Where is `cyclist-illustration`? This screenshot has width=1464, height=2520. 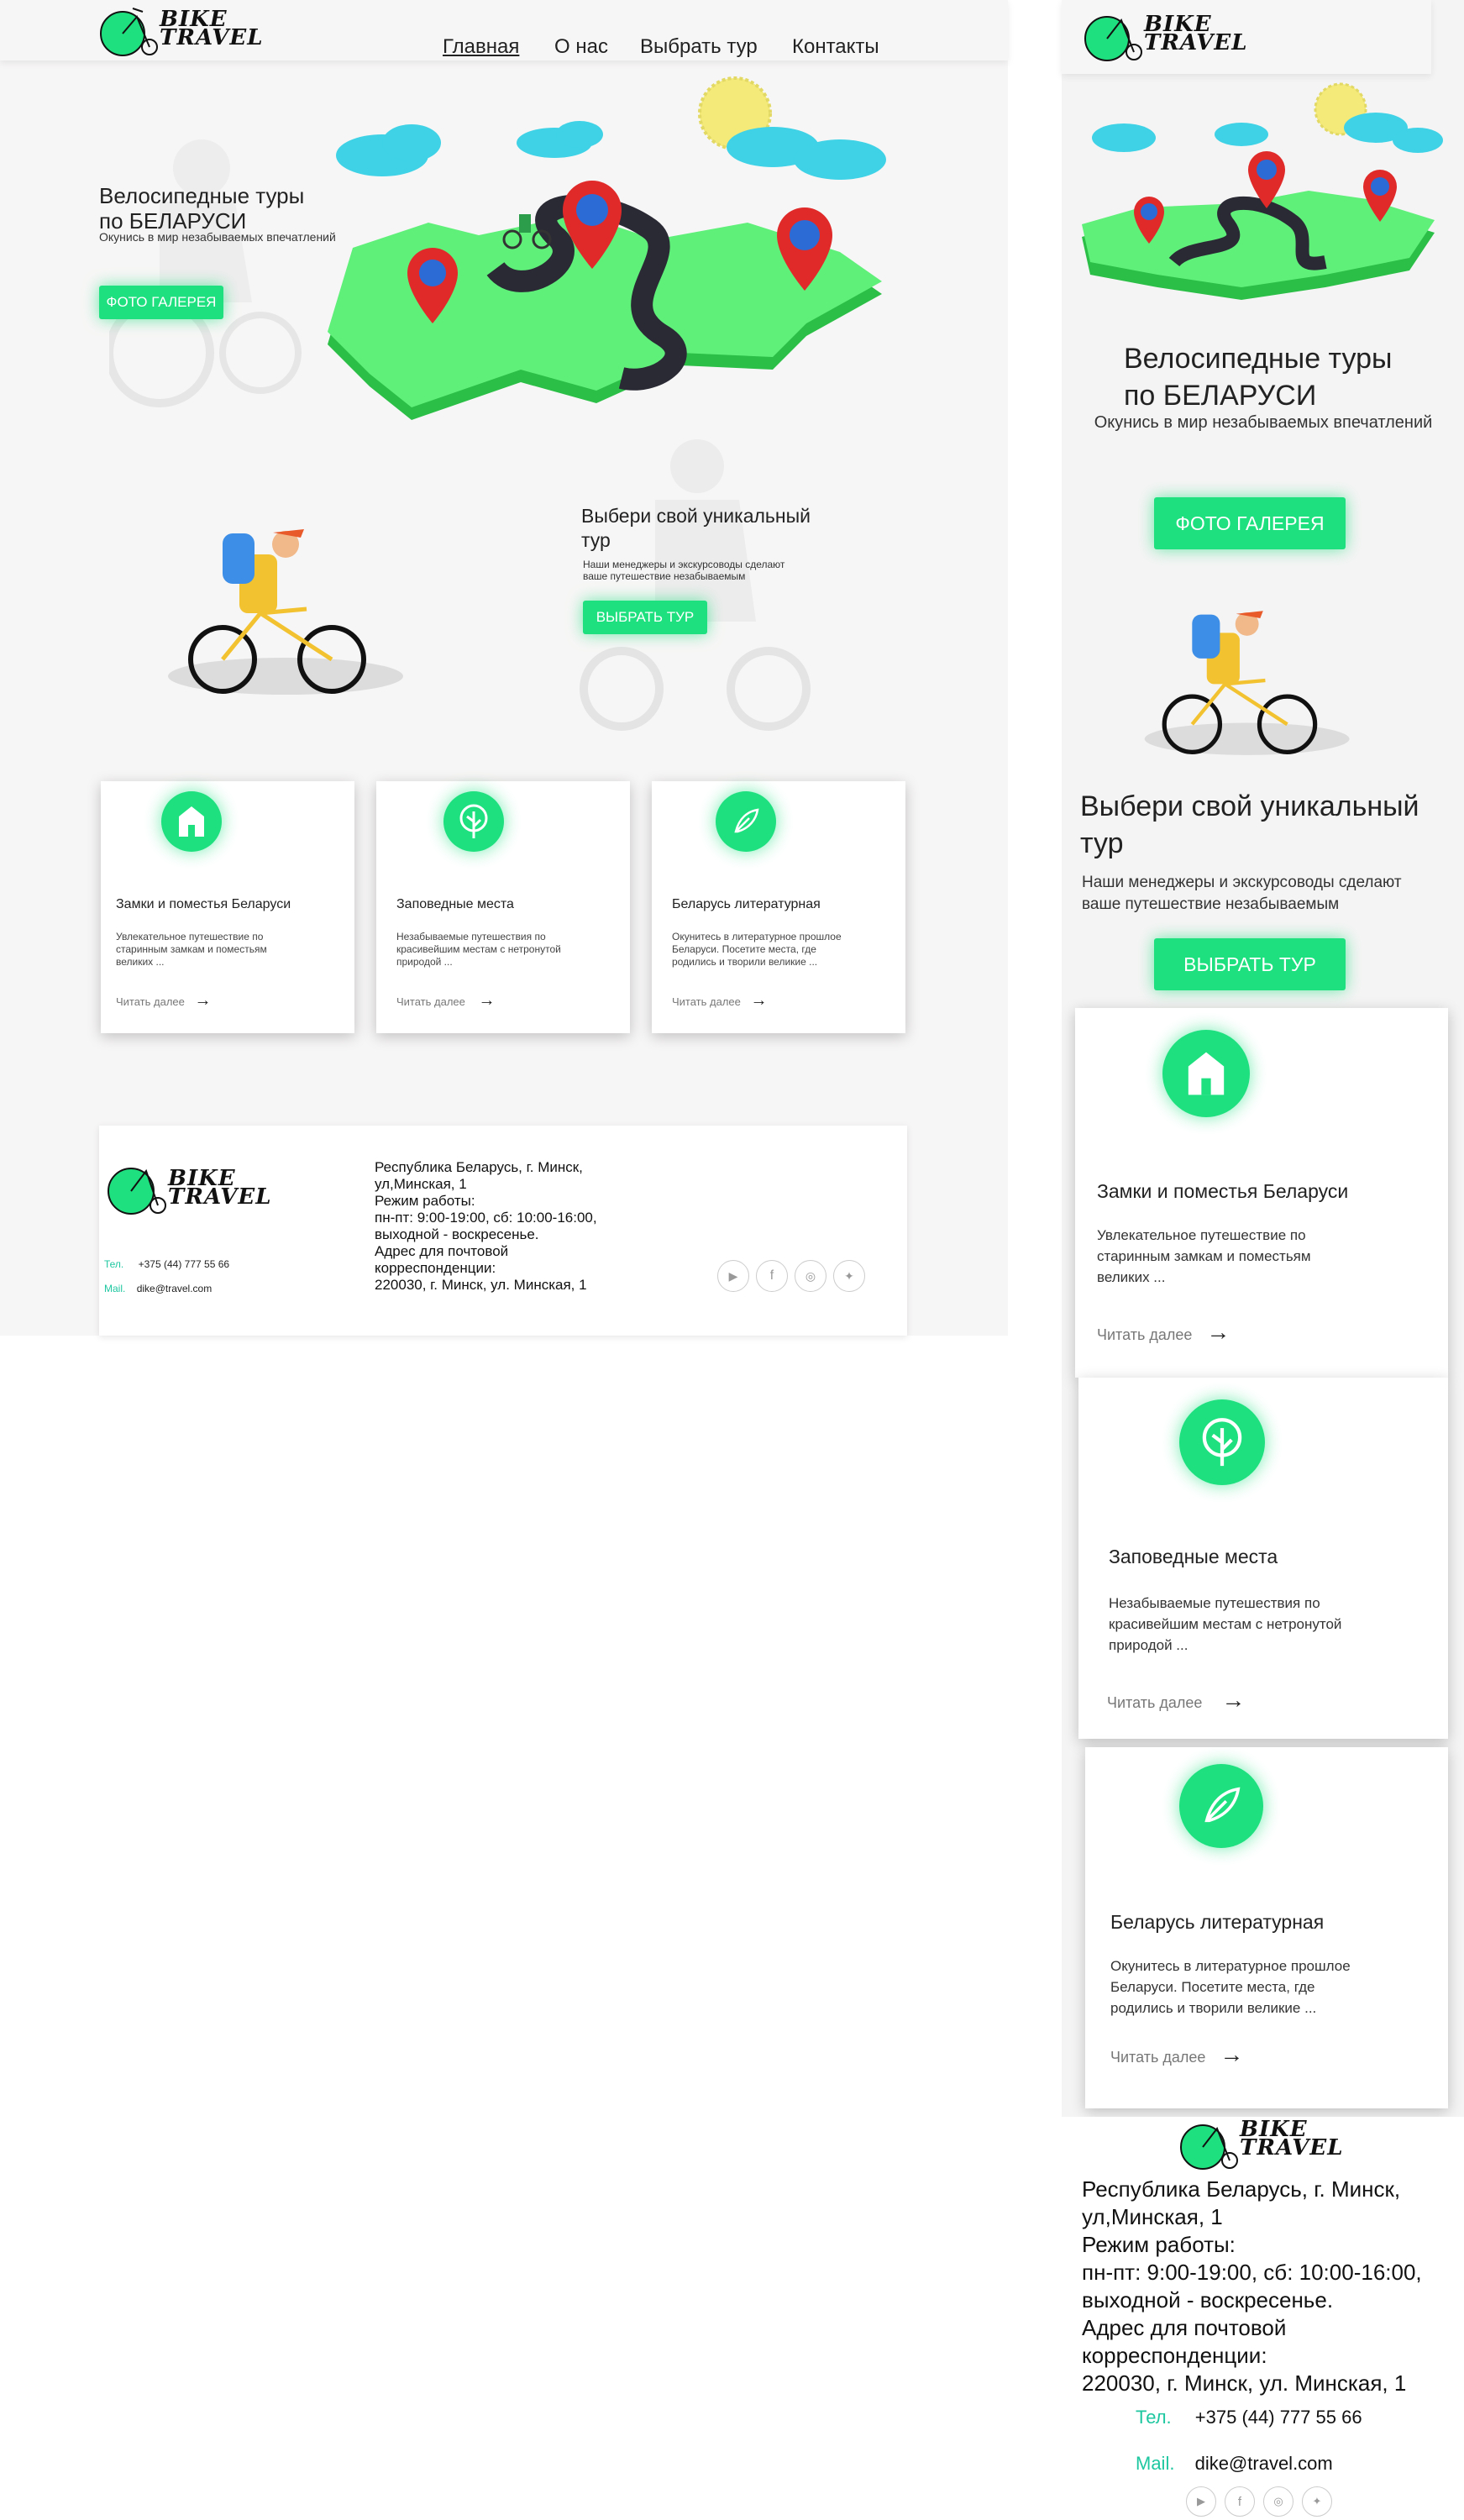 cyclist-illustration is located at coordinates (285, 612).